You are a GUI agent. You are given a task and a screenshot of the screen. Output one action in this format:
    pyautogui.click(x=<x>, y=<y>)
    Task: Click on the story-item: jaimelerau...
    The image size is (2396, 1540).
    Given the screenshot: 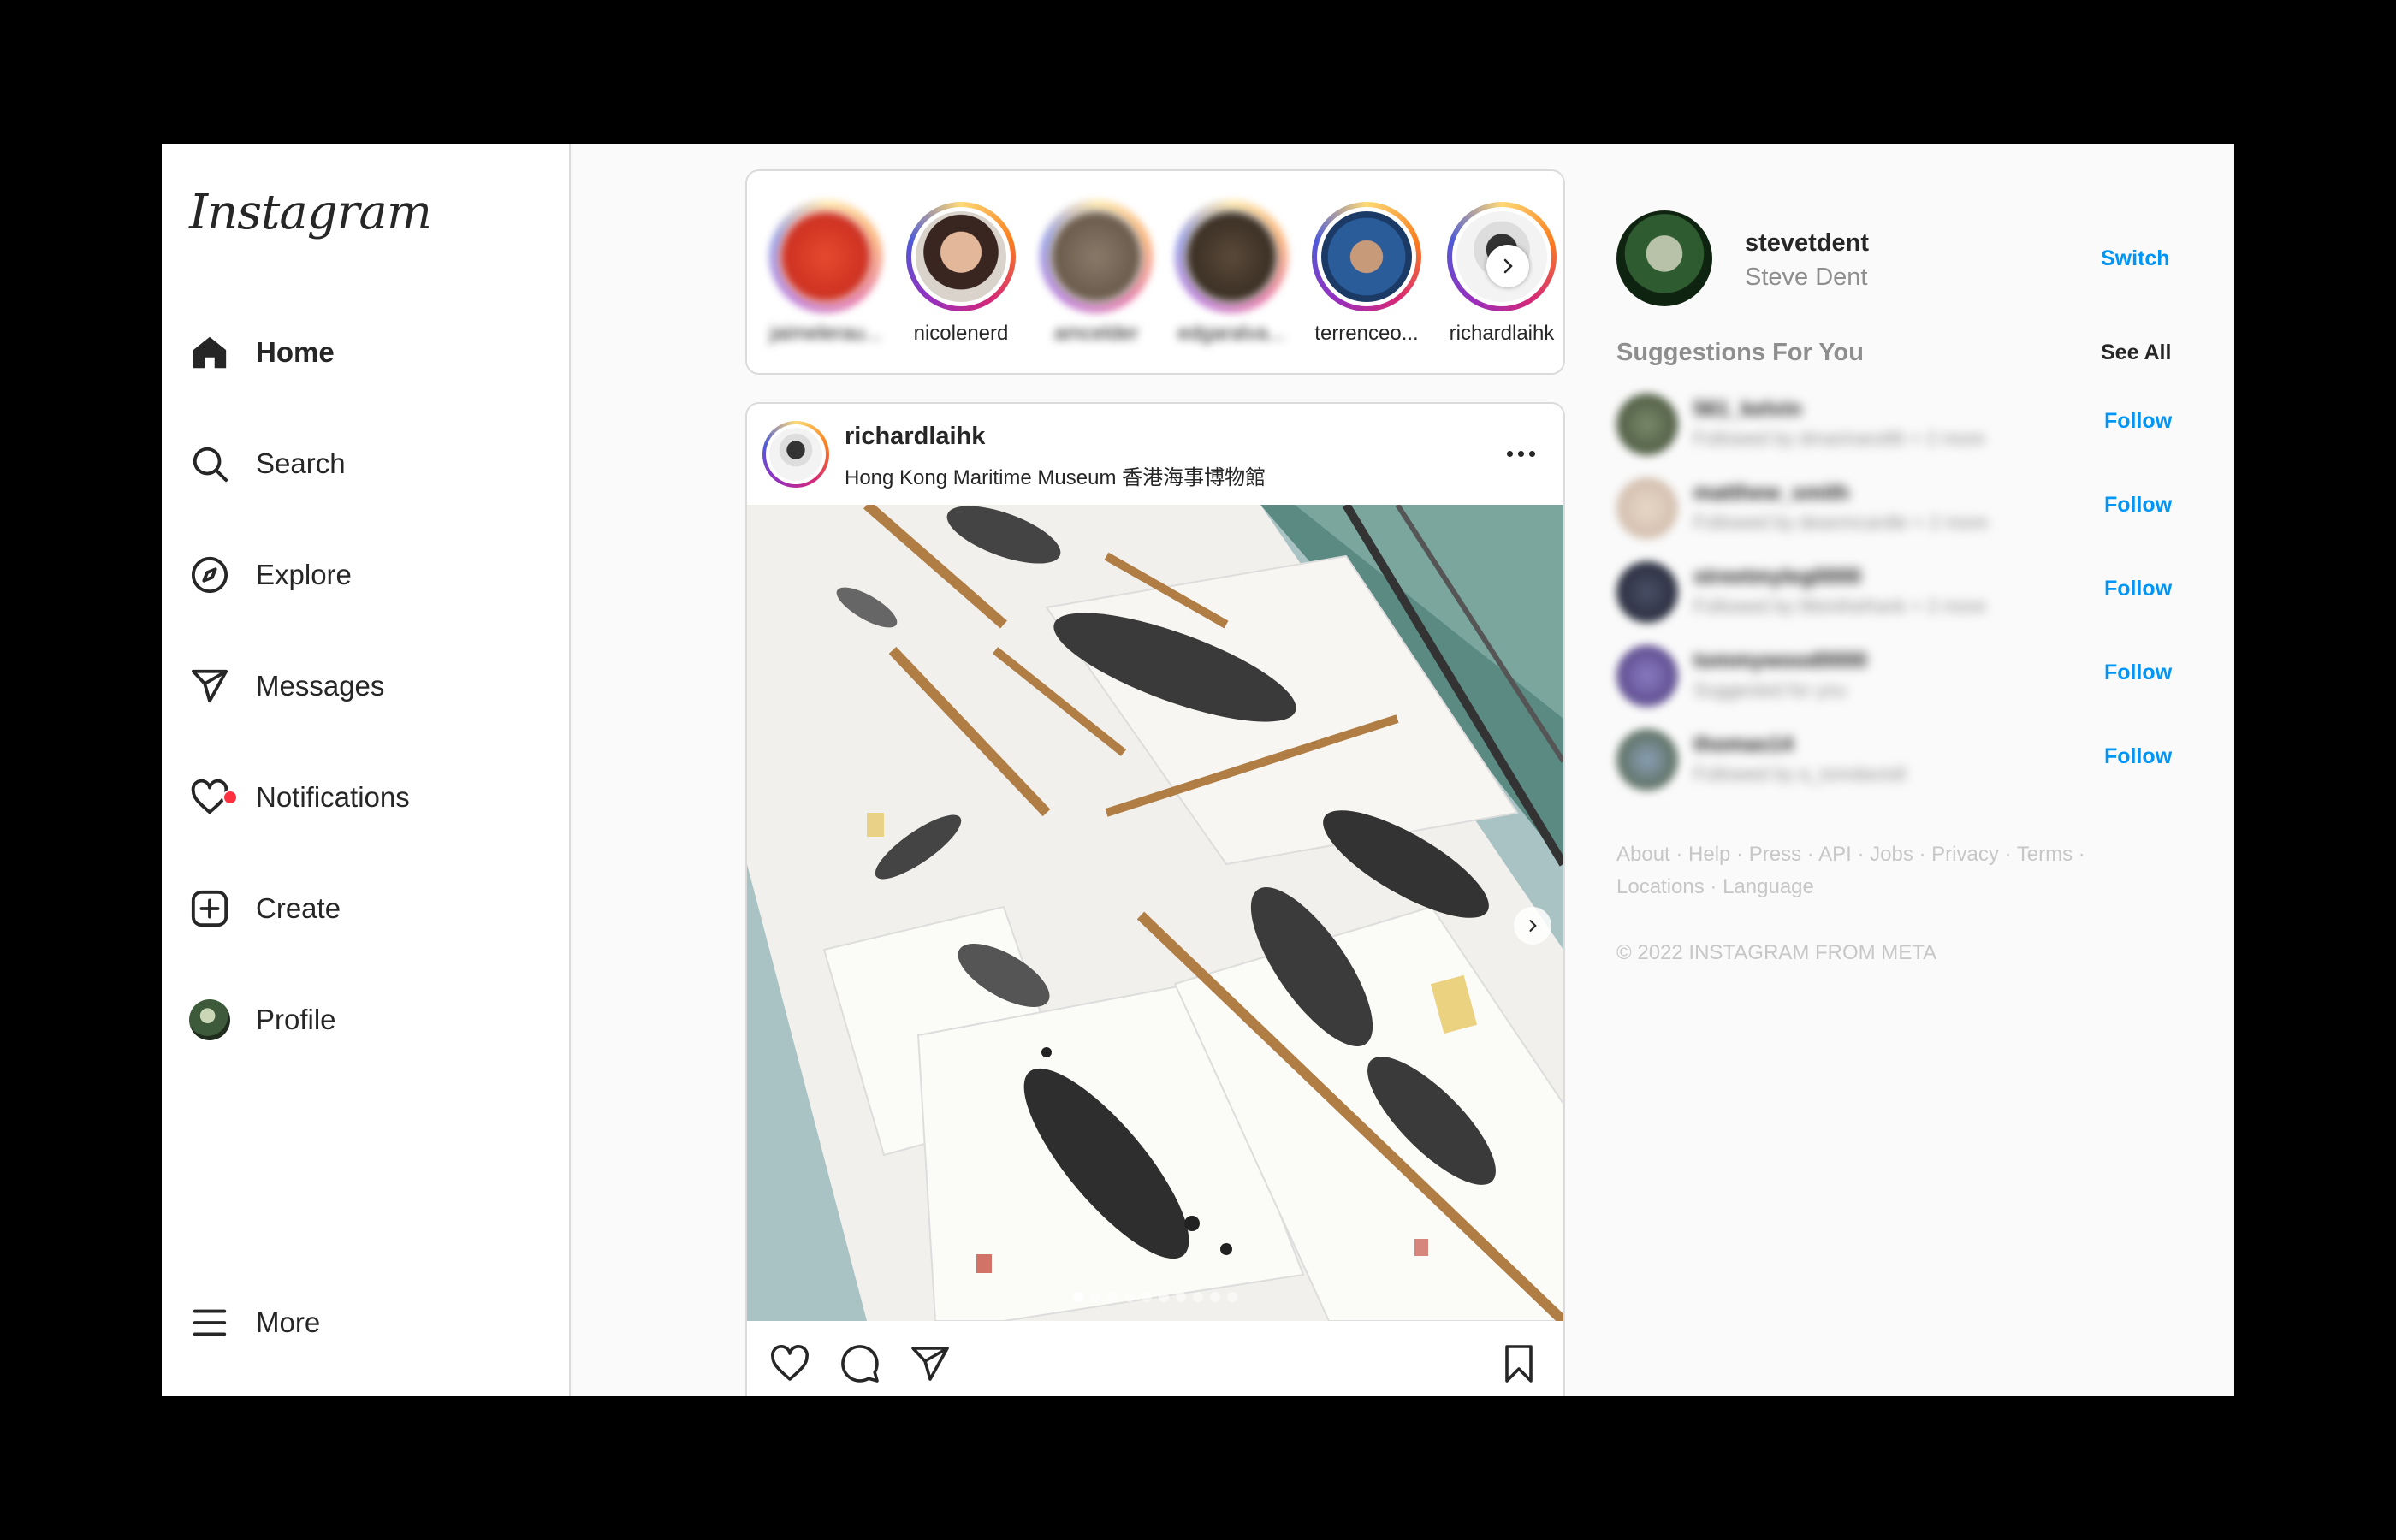 What is the action you would take?
    pyautogui.click(x=826, y=274)
    